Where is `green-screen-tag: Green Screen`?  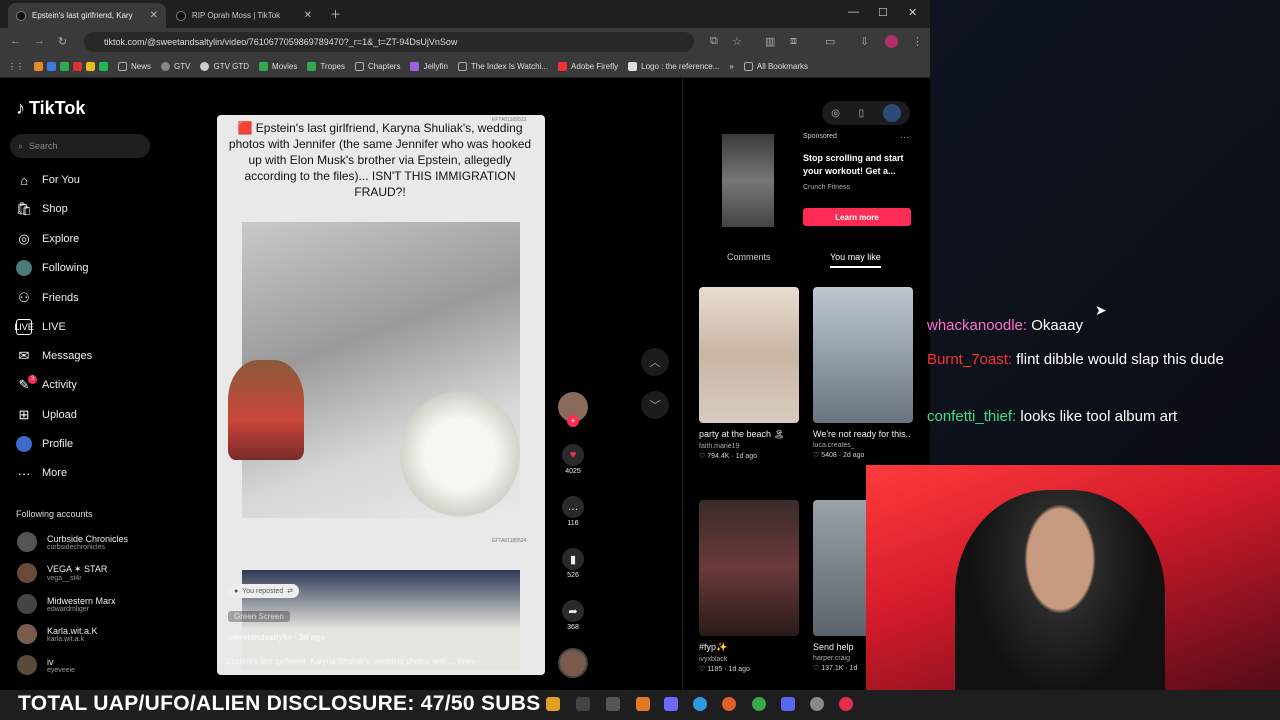 green-screen-tag: Green Screen is located at coordinates (259, 616).